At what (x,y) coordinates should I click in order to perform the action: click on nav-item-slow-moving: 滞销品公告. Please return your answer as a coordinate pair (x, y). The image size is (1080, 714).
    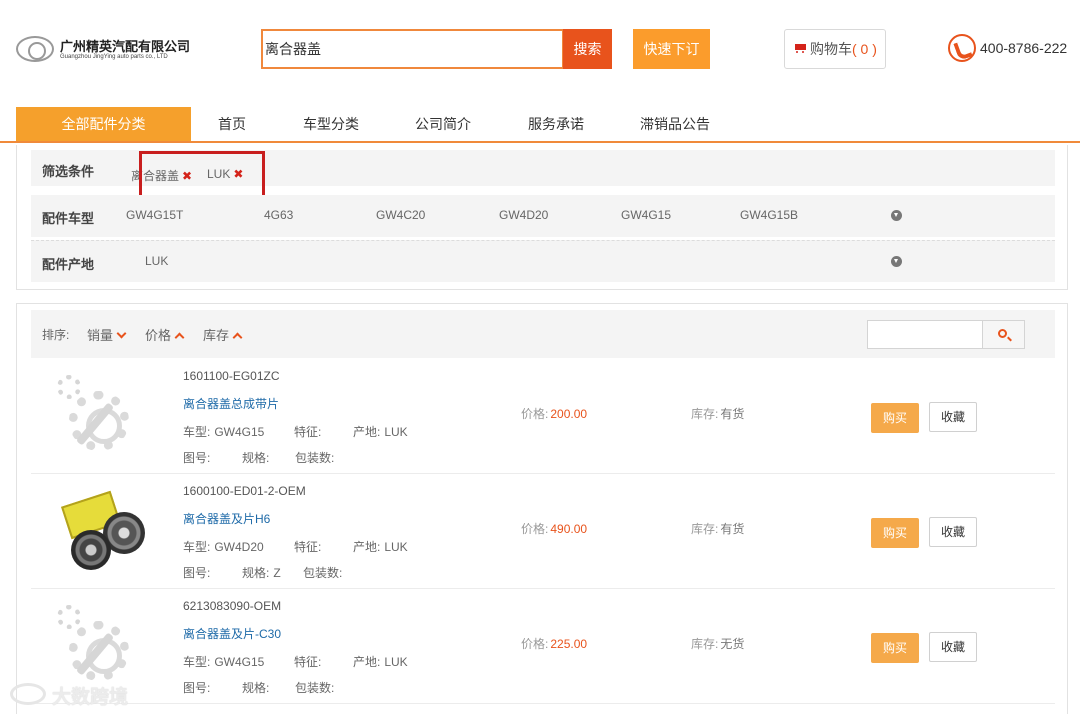
    Looking at the image, I should click on (675, 124).